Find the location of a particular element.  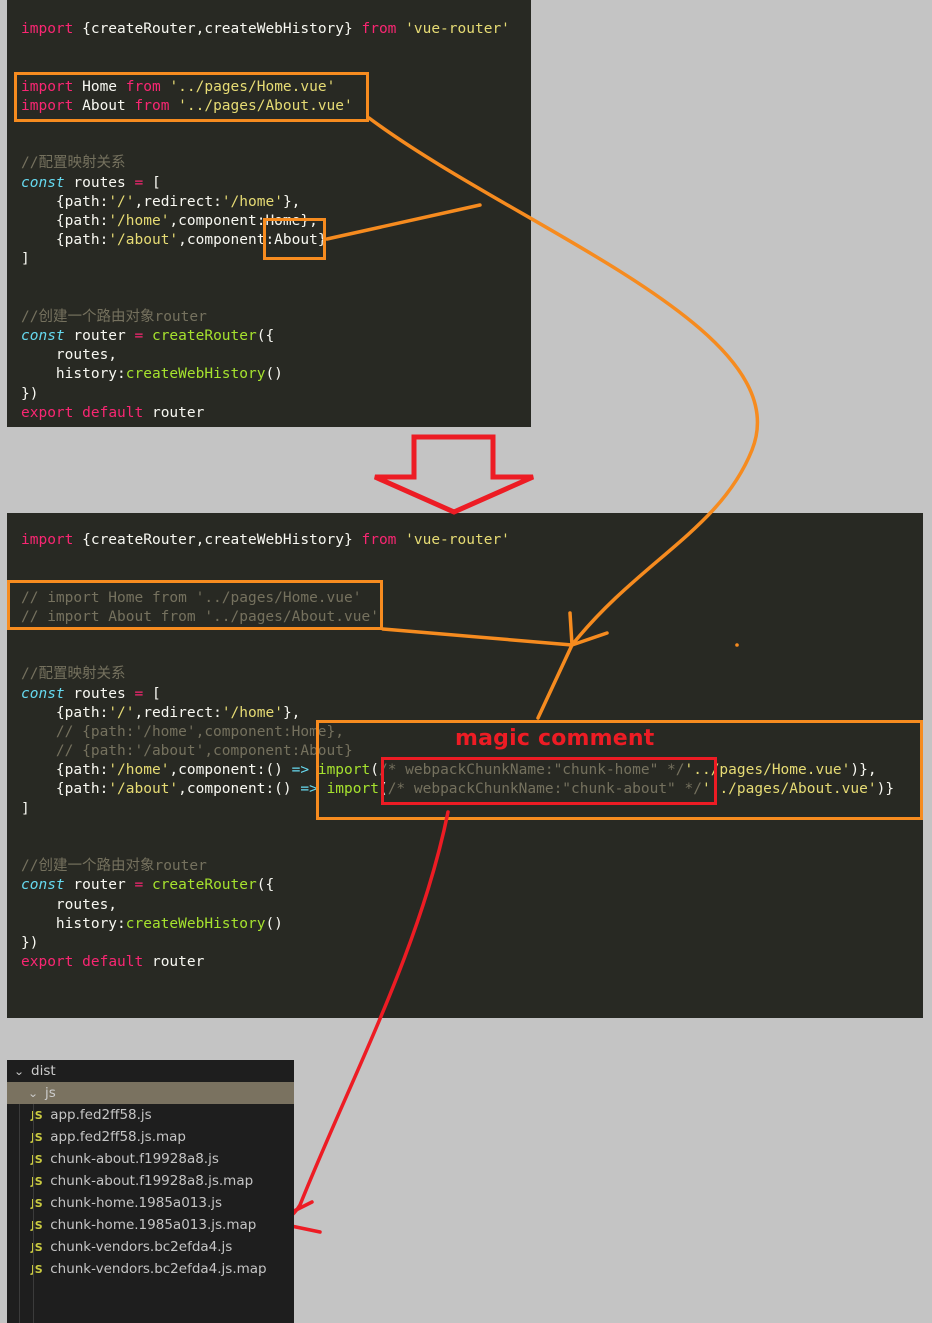

code-line: //配置映射关系 is located at coordinates (276, 163).